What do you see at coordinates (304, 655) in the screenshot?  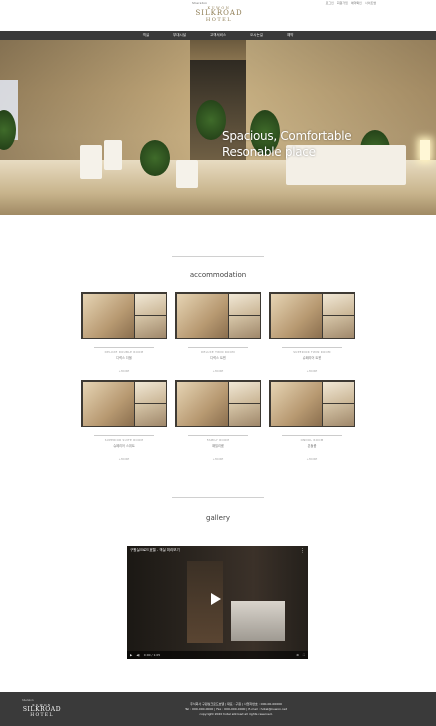 I see `fullscreen-icon: ⛶` at bounding box center [304, 655].